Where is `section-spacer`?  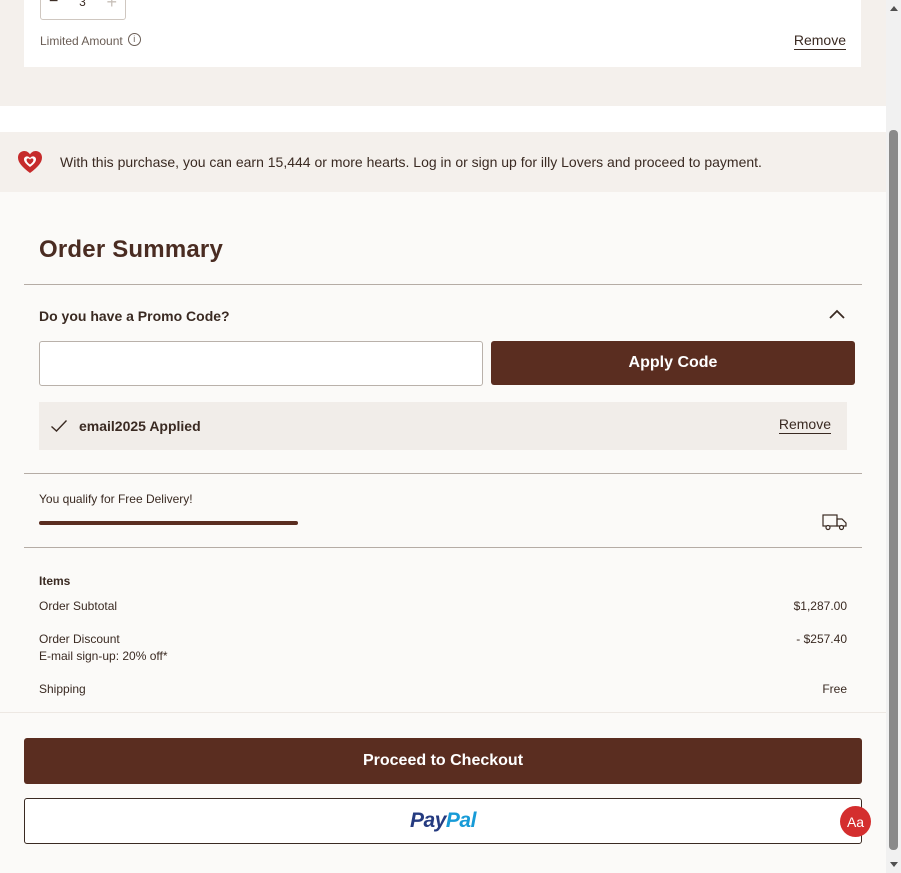
section-spacer is located at coordinates (443, 119).